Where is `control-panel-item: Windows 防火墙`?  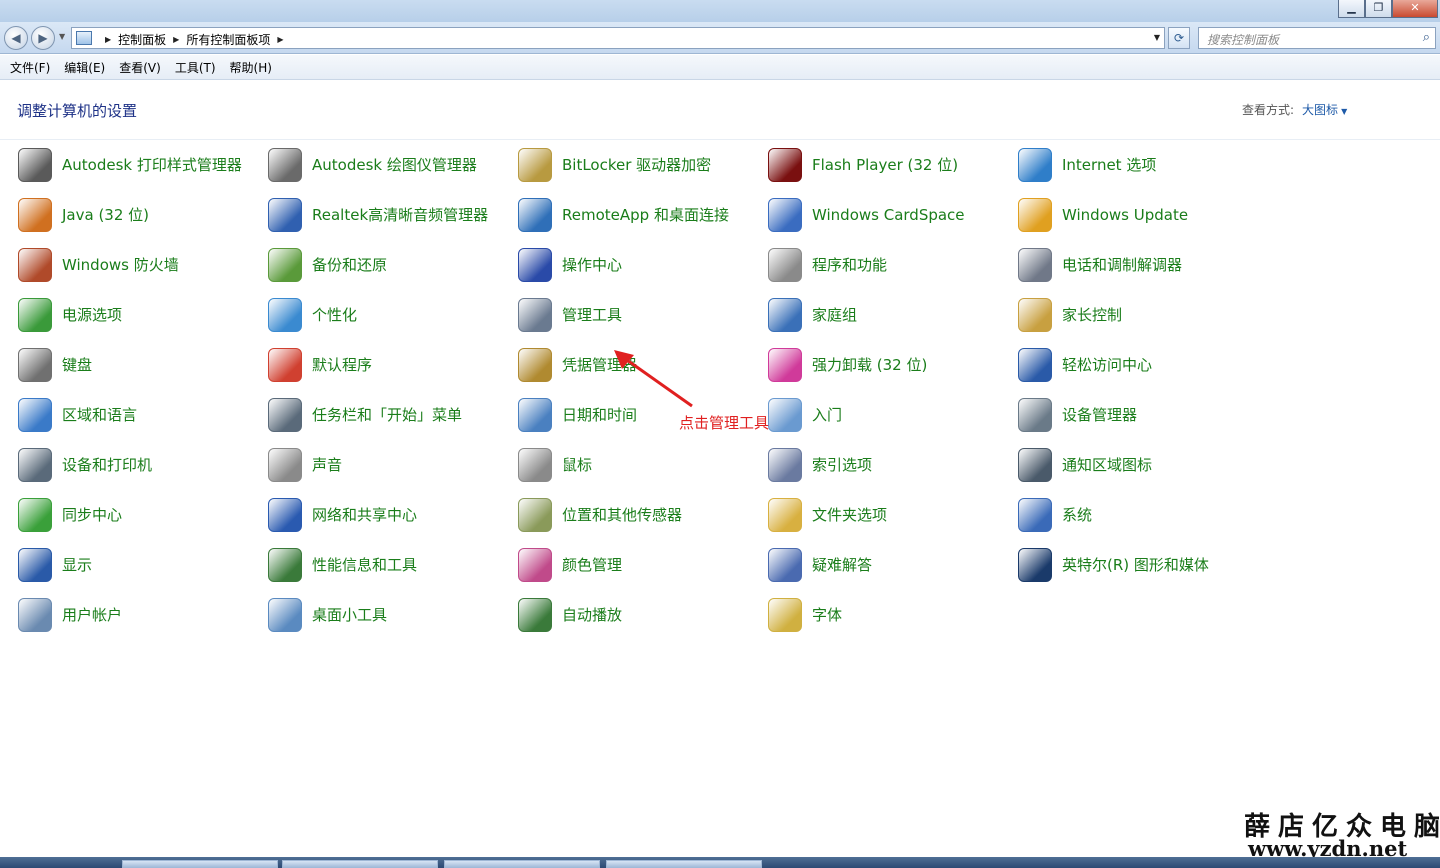
control-panel-item: Windows 防火墙 is located at coordinates (136, 265).